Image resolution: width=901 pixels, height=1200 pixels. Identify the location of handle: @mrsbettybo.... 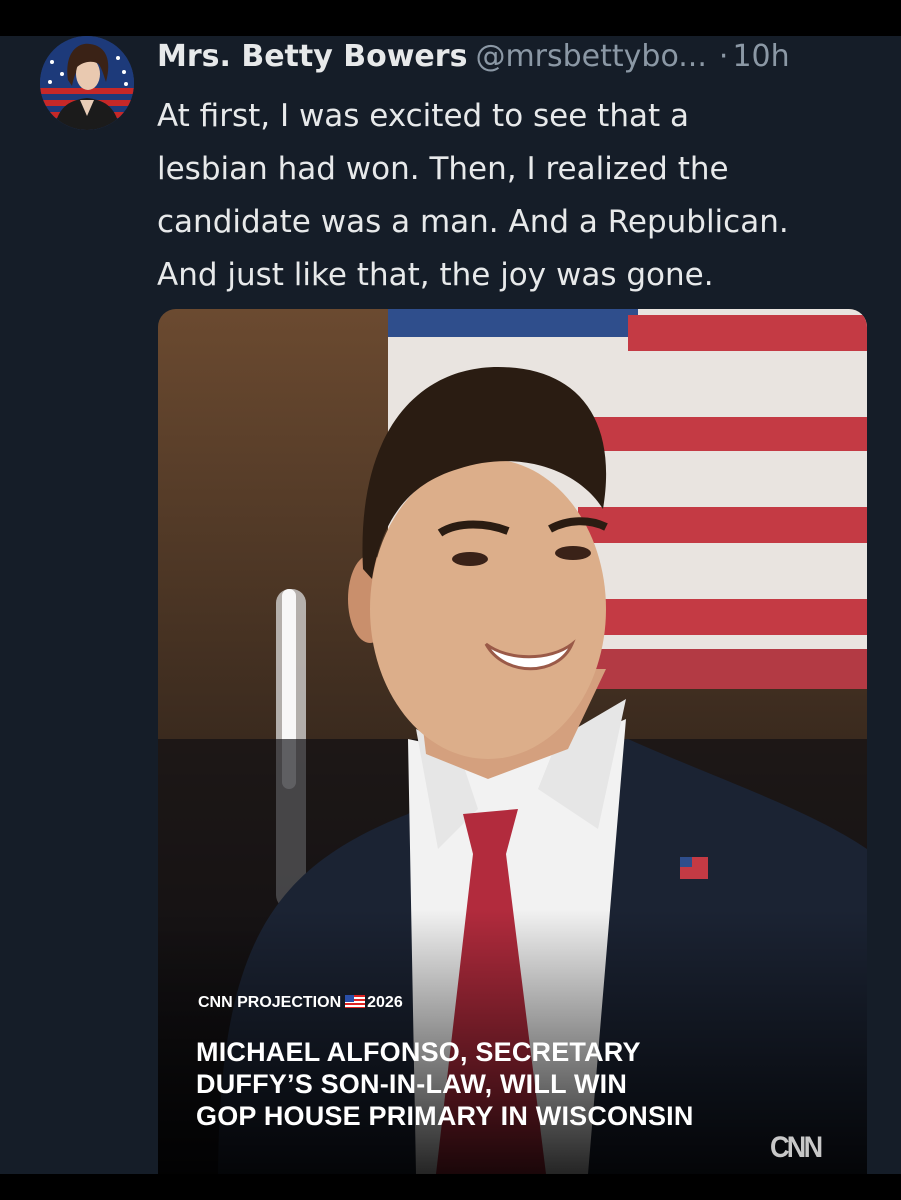
(590, 56).